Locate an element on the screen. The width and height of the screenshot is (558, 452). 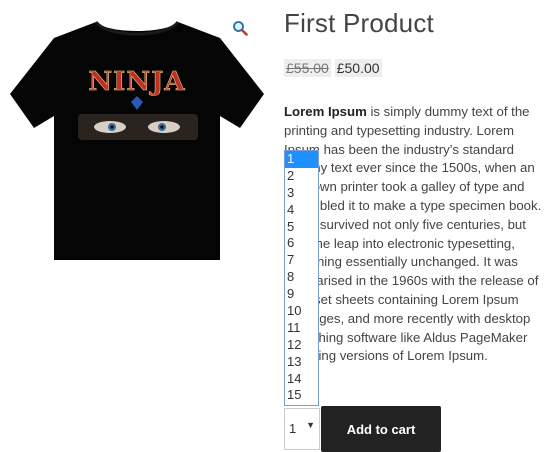
quantity-option: 1 is located at coordinates (301, 159).